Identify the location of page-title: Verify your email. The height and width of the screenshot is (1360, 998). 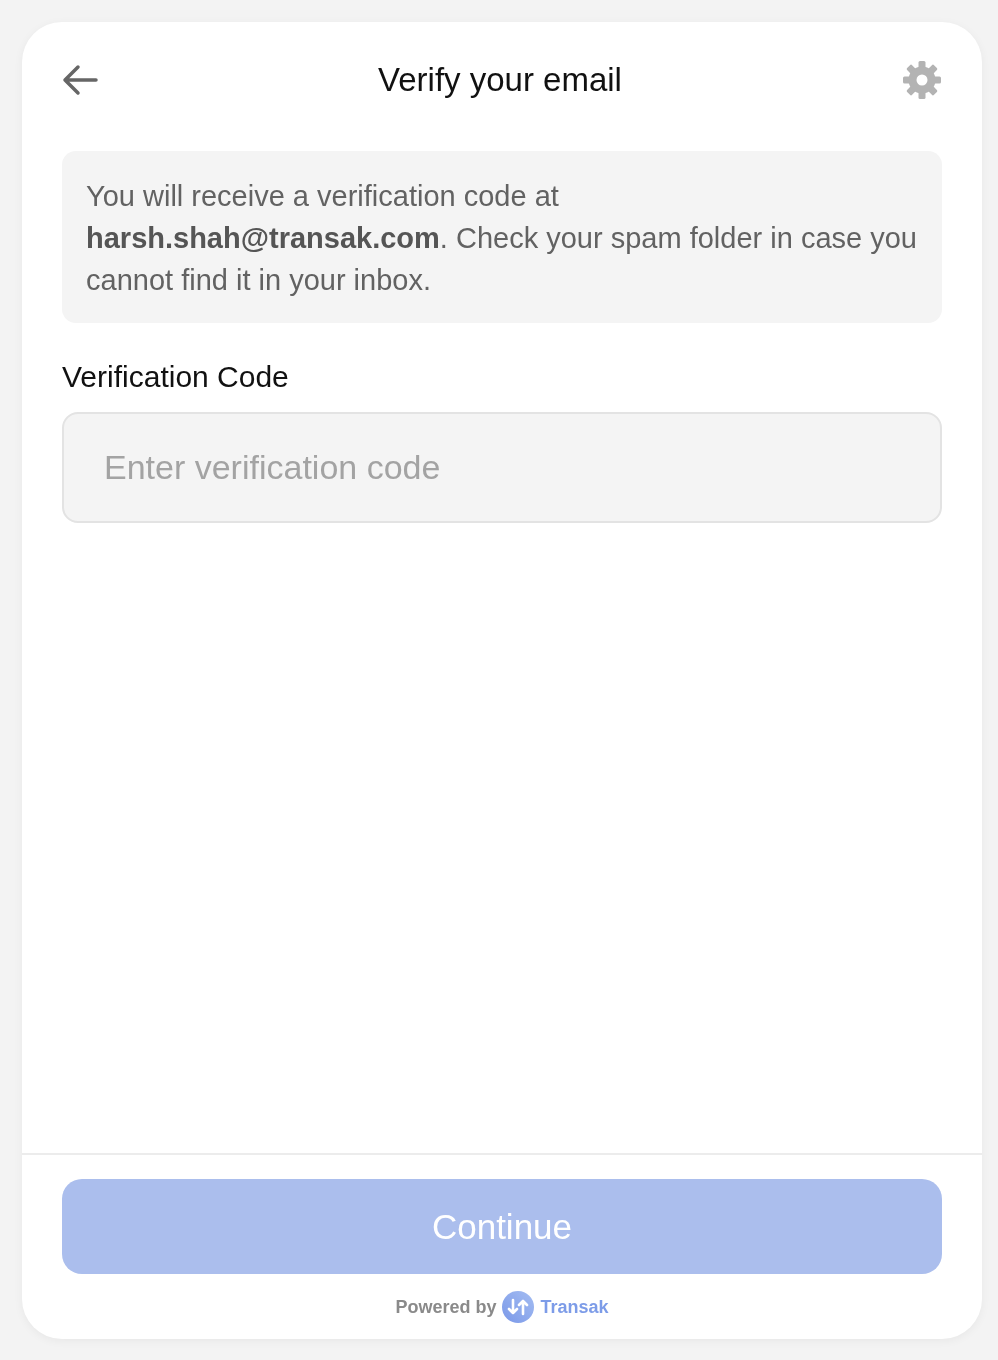
(500, 80).